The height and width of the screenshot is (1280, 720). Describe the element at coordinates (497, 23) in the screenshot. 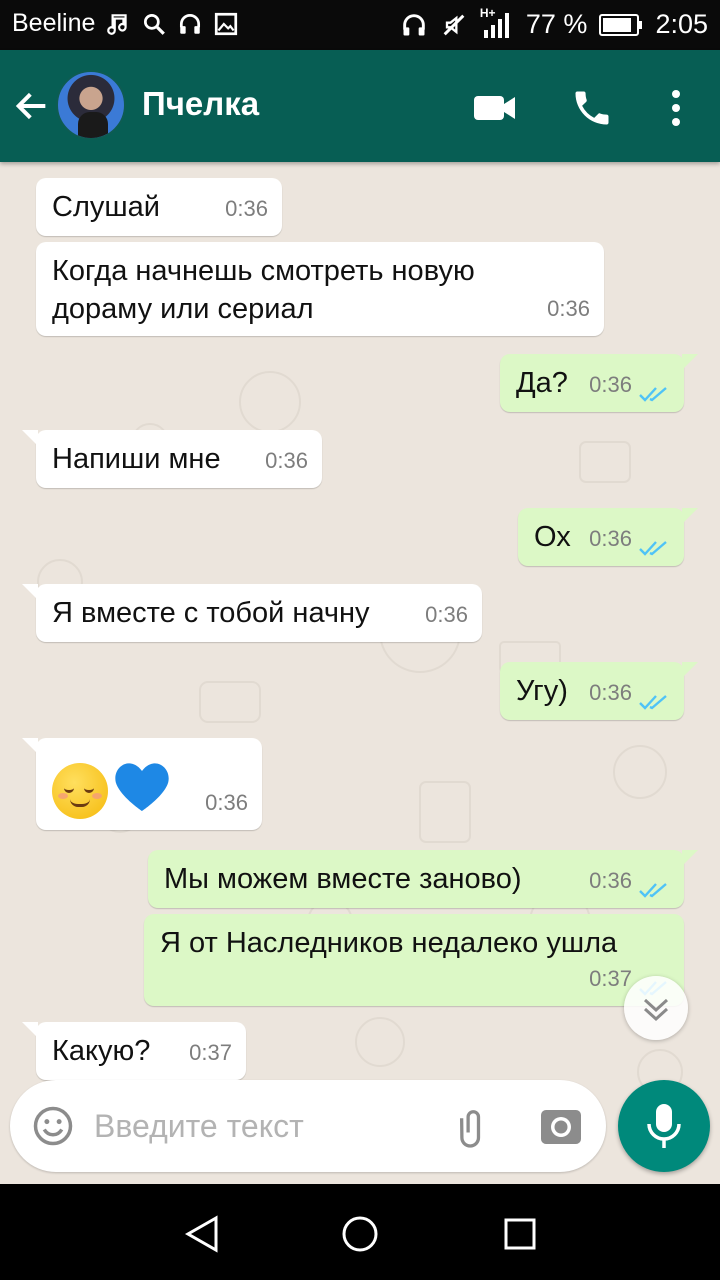

I see `signal-icon: H+` at that location.